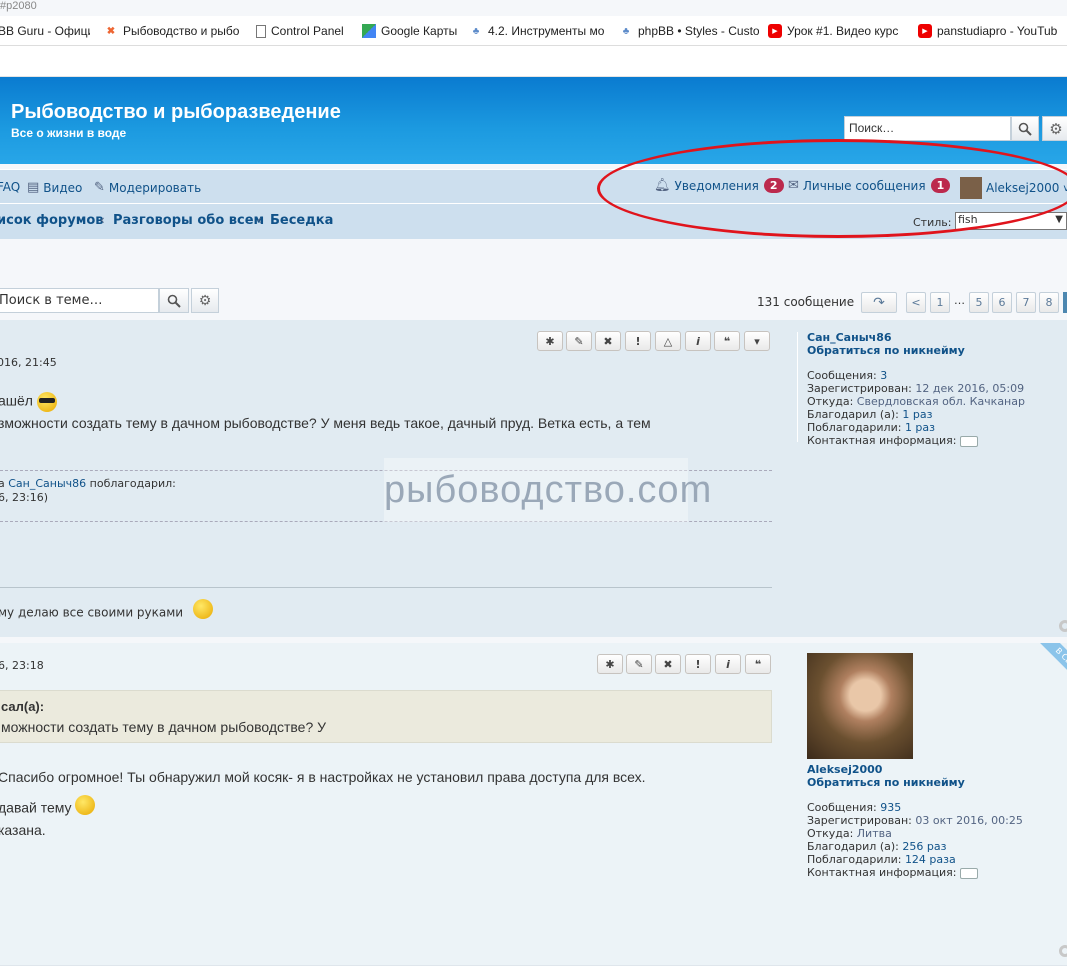 This screenshot has height=973, width=1067. Describe the element at coordinates (997, 31) in the screenshot. I see `bookmark-label: panstudiapro - YouTub` at that location.